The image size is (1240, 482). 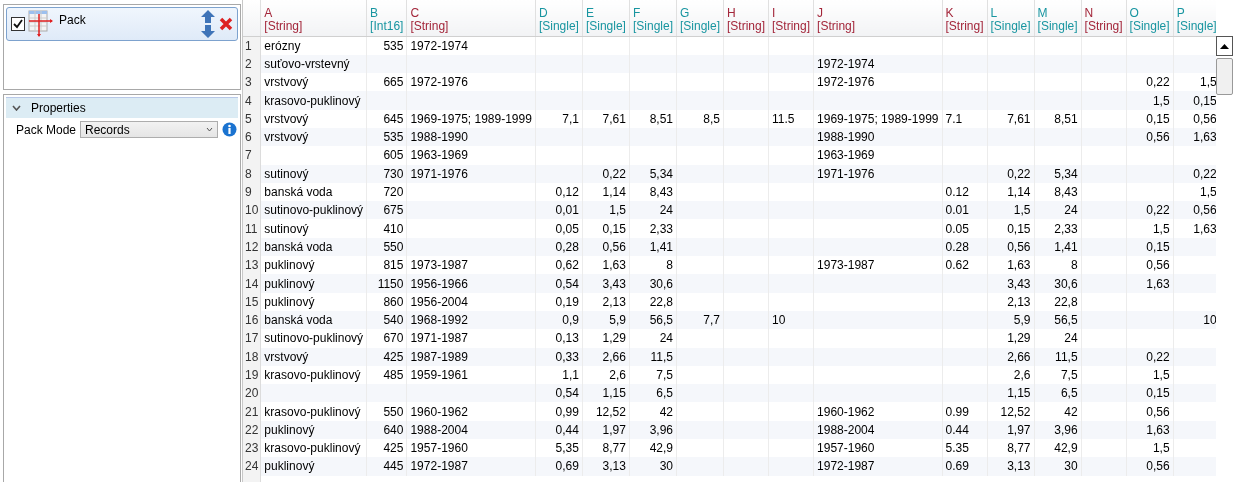 I want to click on table-cell: 7,1, so click(x=570, y=118).